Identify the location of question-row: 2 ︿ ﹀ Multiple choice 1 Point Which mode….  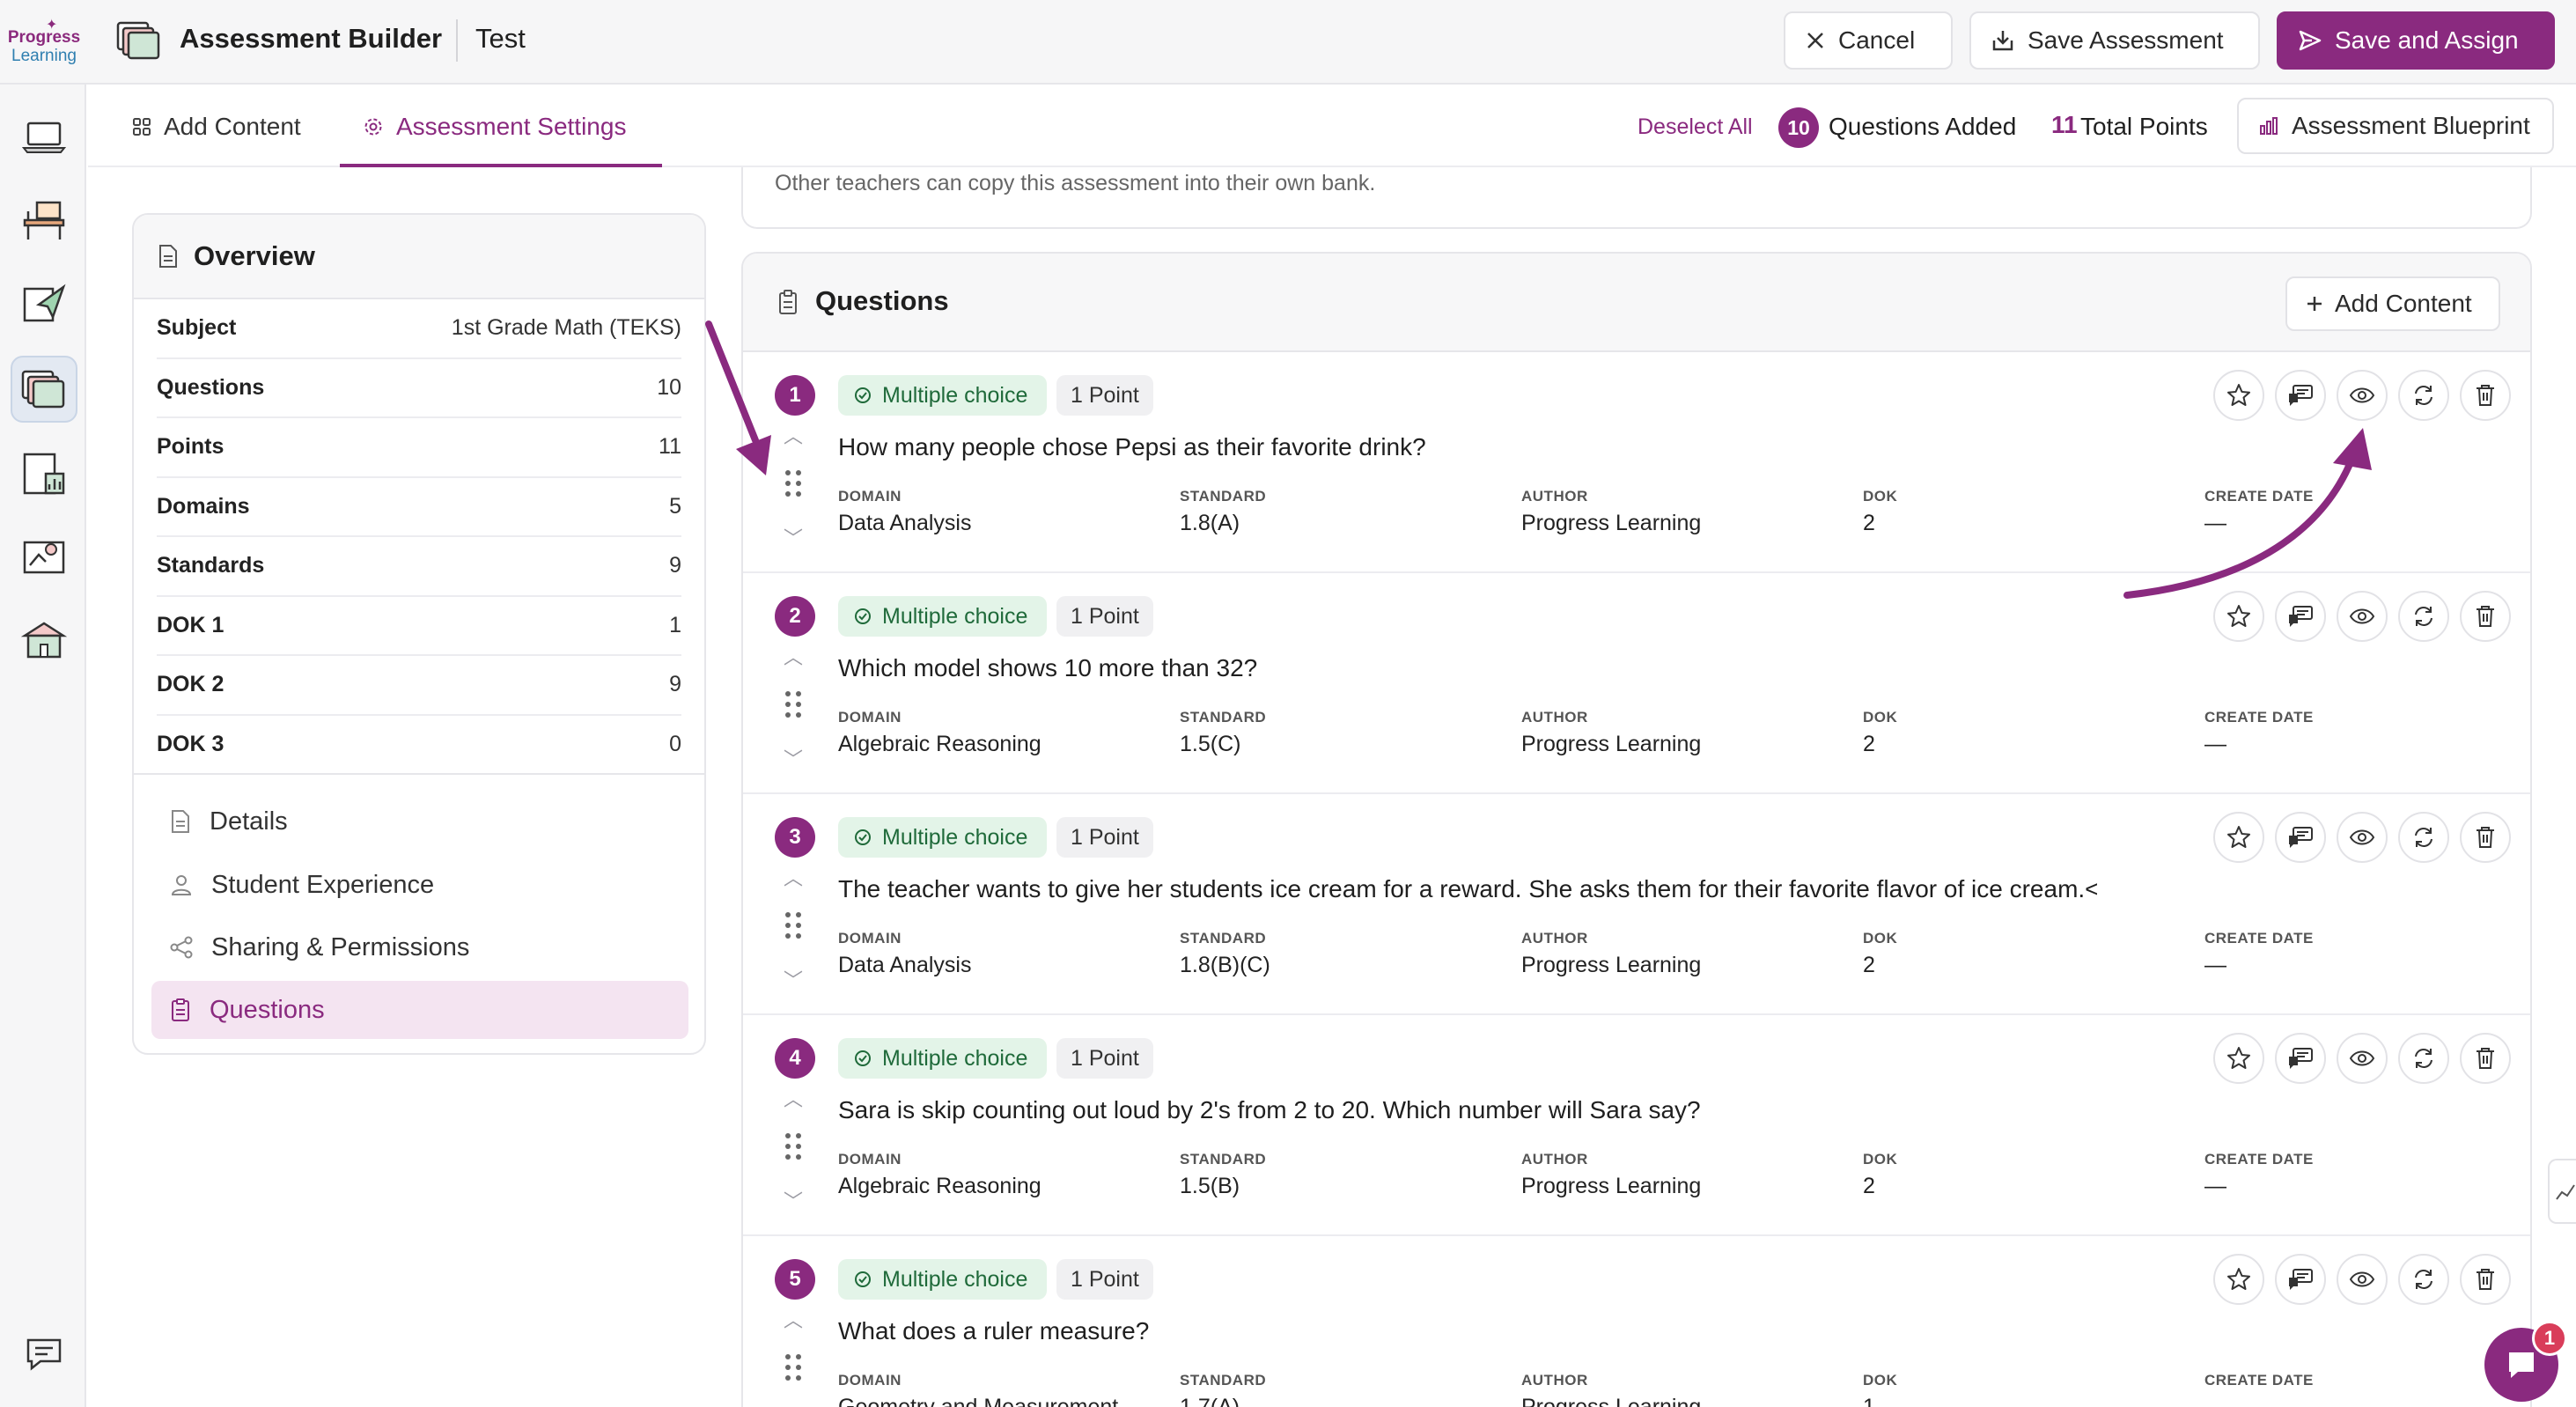
(1637, 683).